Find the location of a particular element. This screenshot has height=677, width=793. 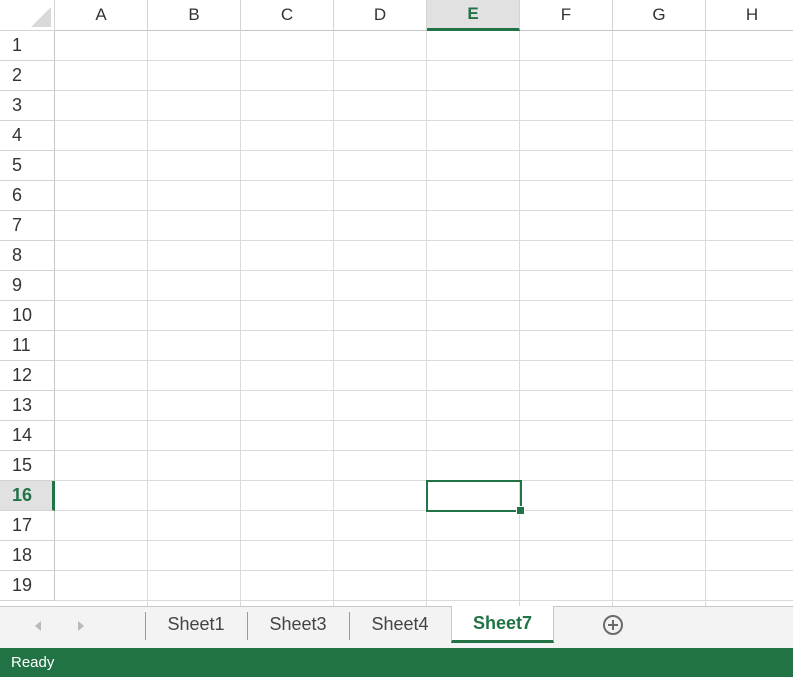

column-header-h: H is located at coordinates (749, 15).